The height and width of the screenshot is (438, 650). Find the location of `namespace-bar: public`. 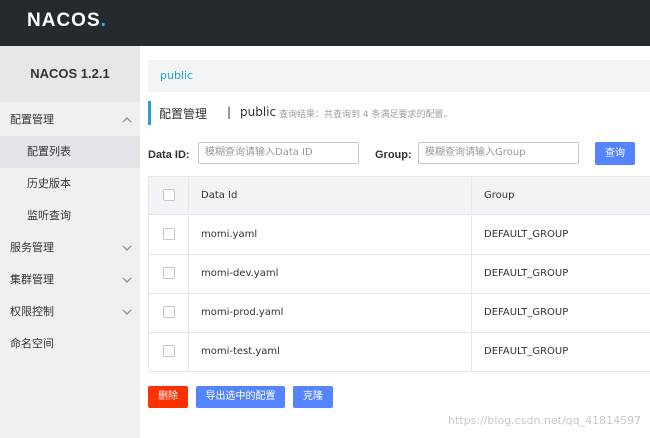

namespace-bar: public is located at coordinates (399, 76).